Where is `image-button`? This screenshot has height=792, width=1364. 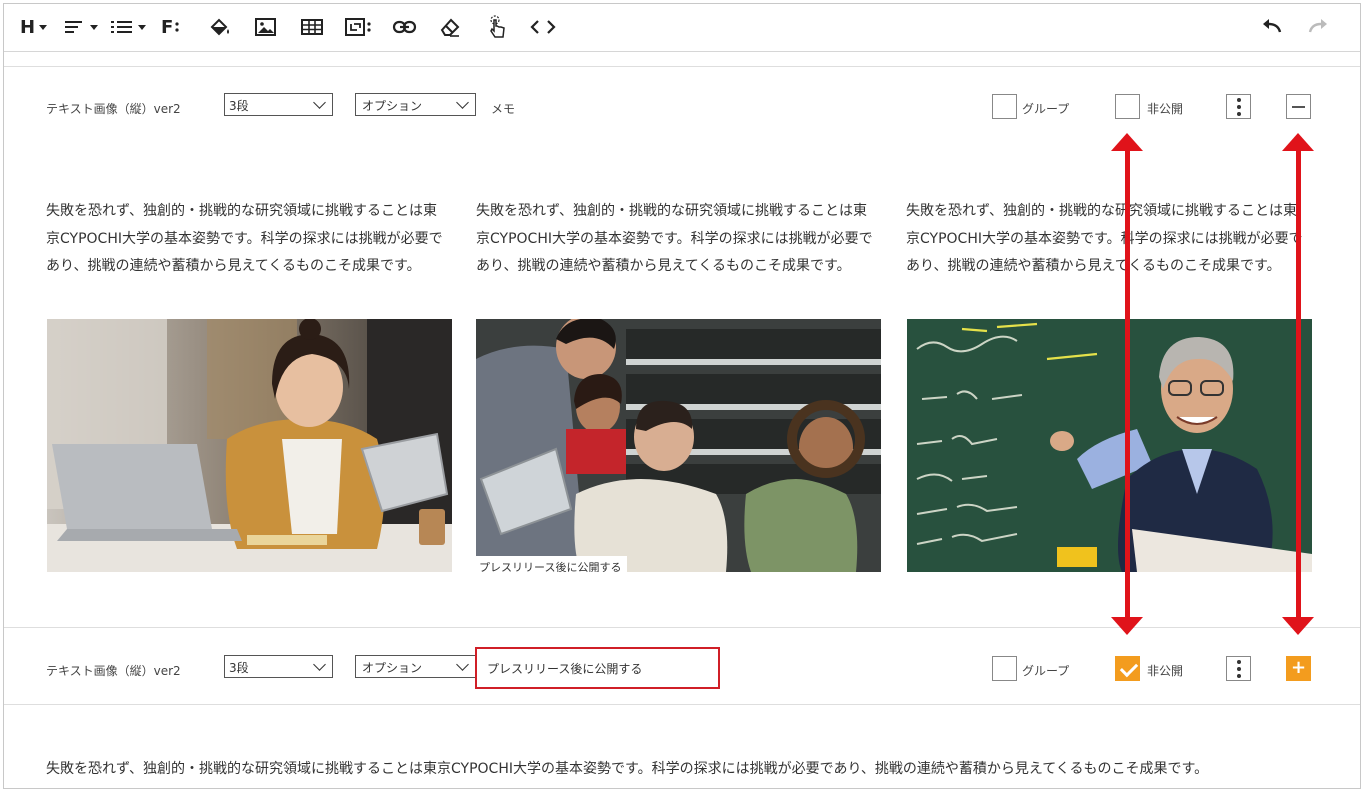
image-button is located at coordinates (266, 27).